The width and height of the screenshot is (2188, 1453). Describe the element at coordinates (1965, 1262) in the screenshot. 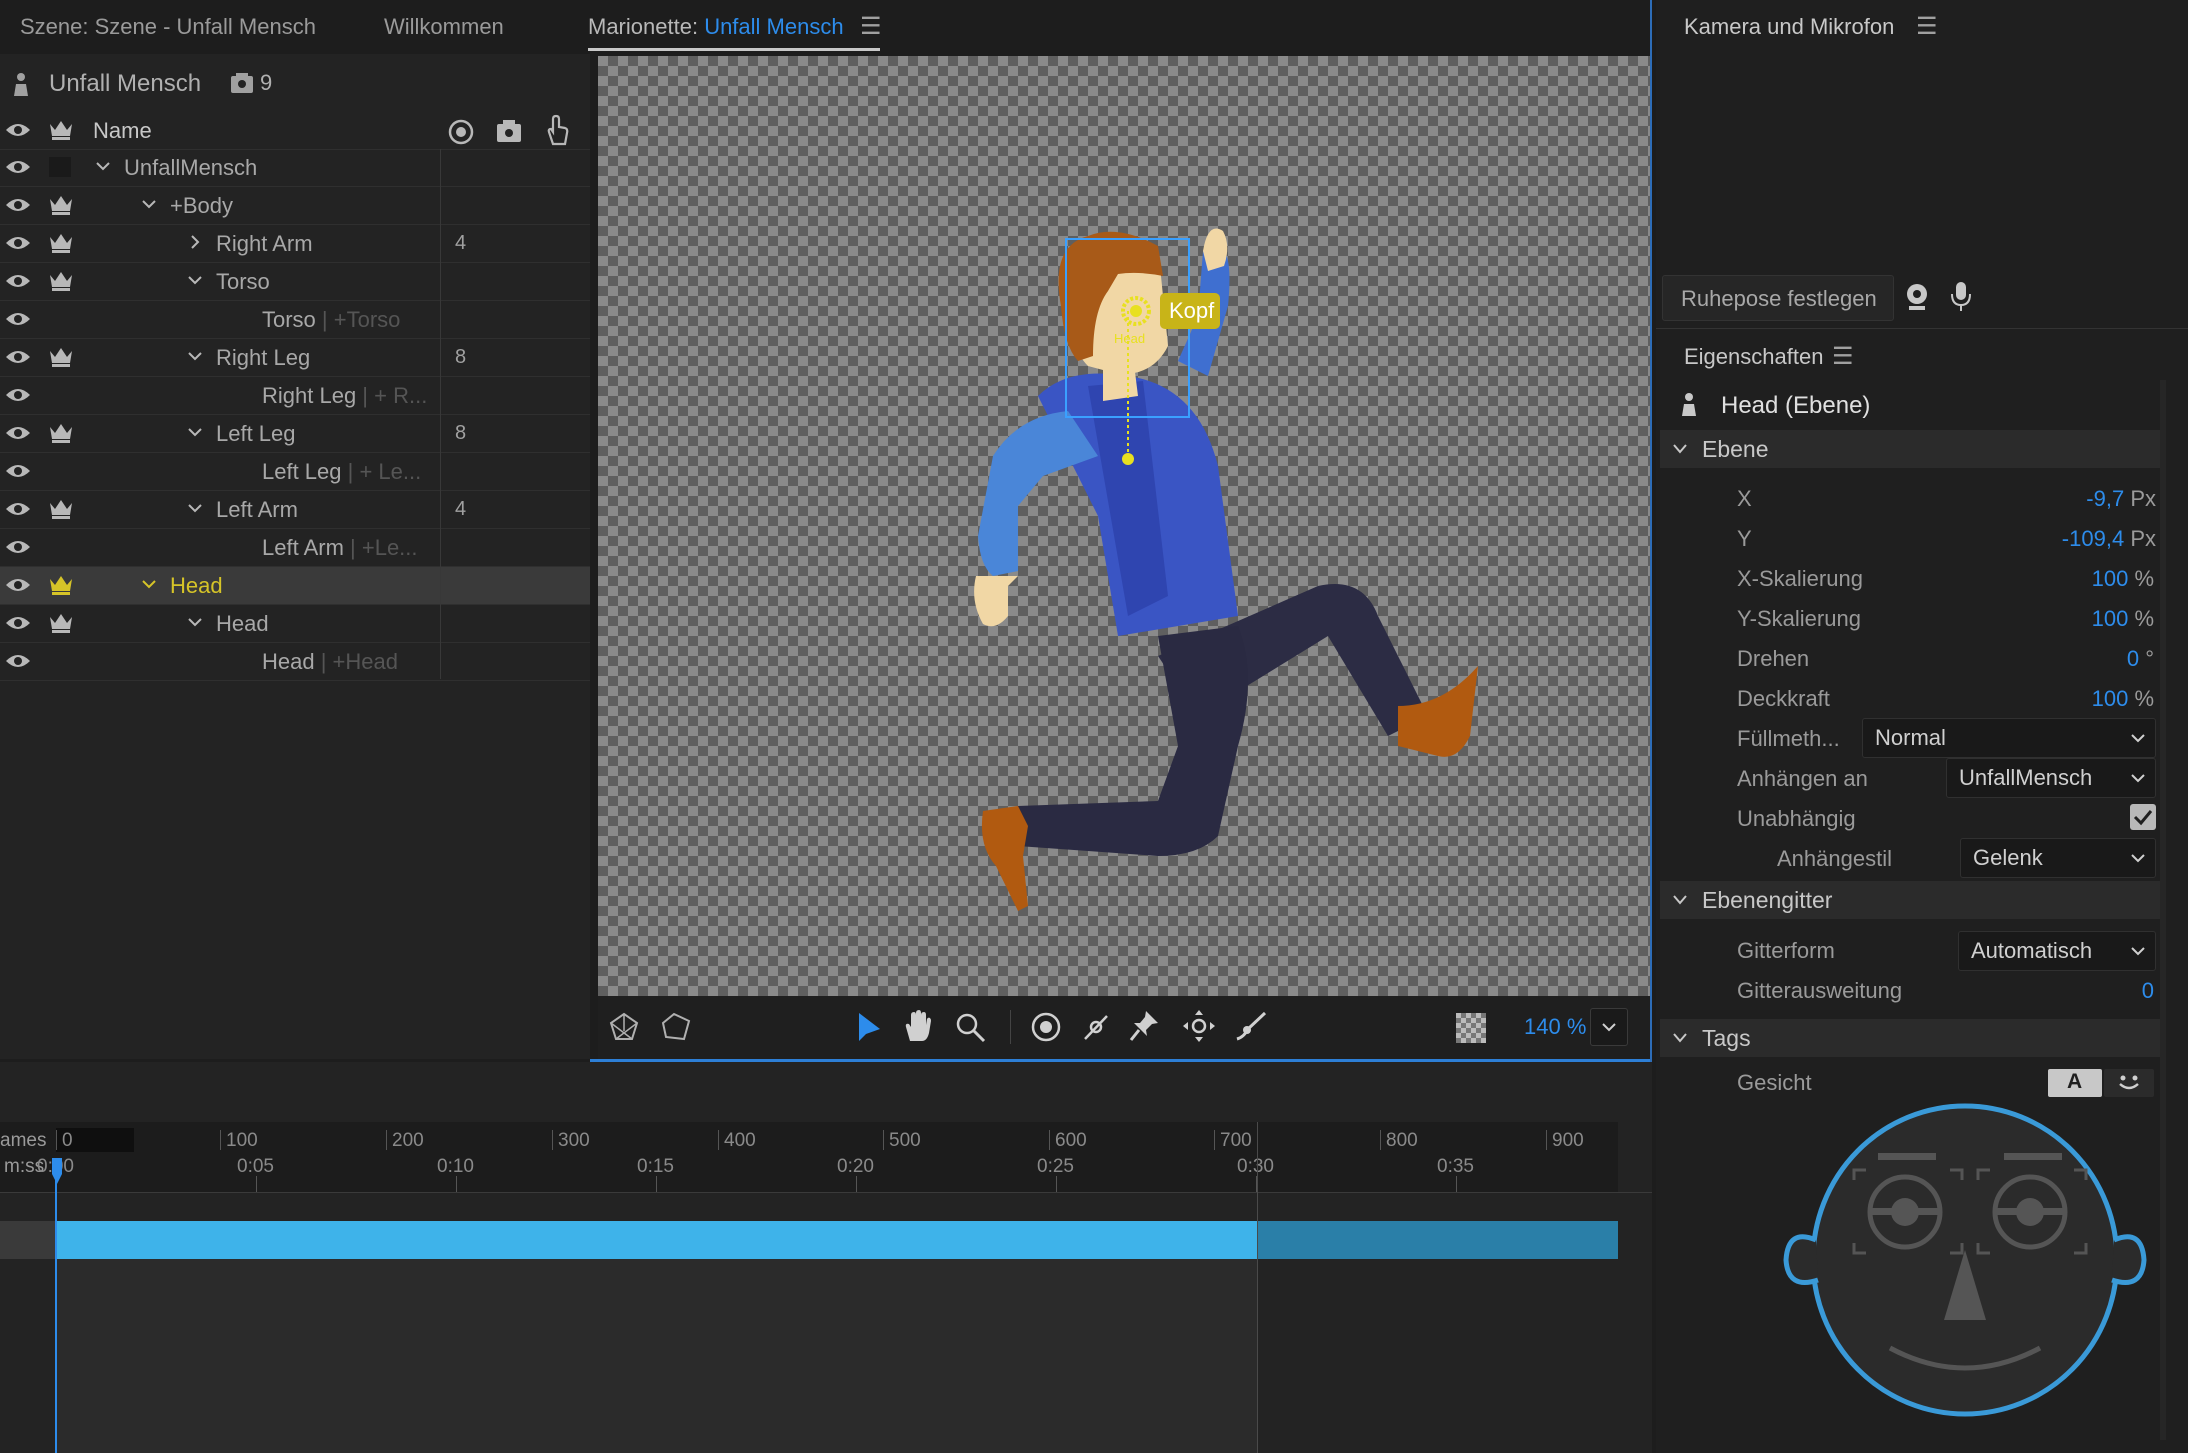

I see `face-tag-picker` at that location.